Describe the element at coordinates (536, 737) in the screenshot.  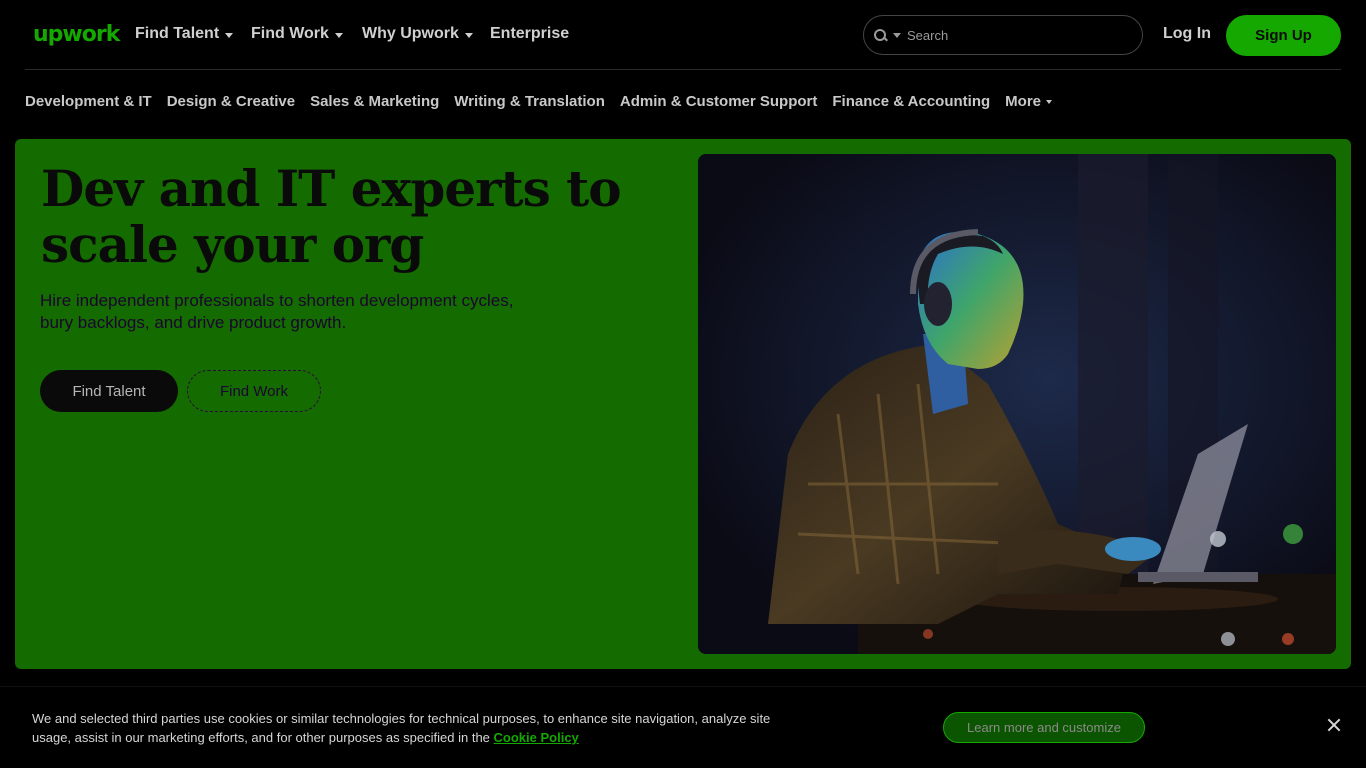
I see `cookie-policy-link: Cookie Policy` at that location.